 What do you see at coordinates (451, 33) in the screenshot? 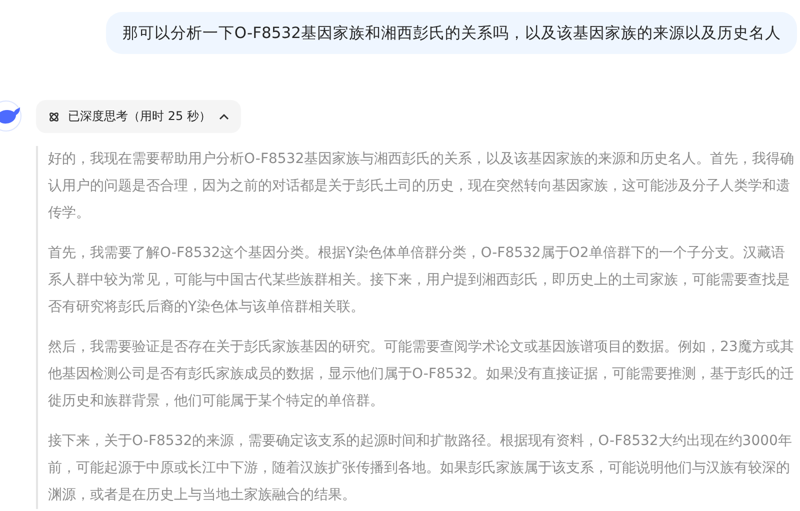
I see `user-message: 那可以分析一下O-F8532基因家族和湘西彭氏的关系吗，以及该基因家族的来源以及历史名人` at bounding box center [451, 33].